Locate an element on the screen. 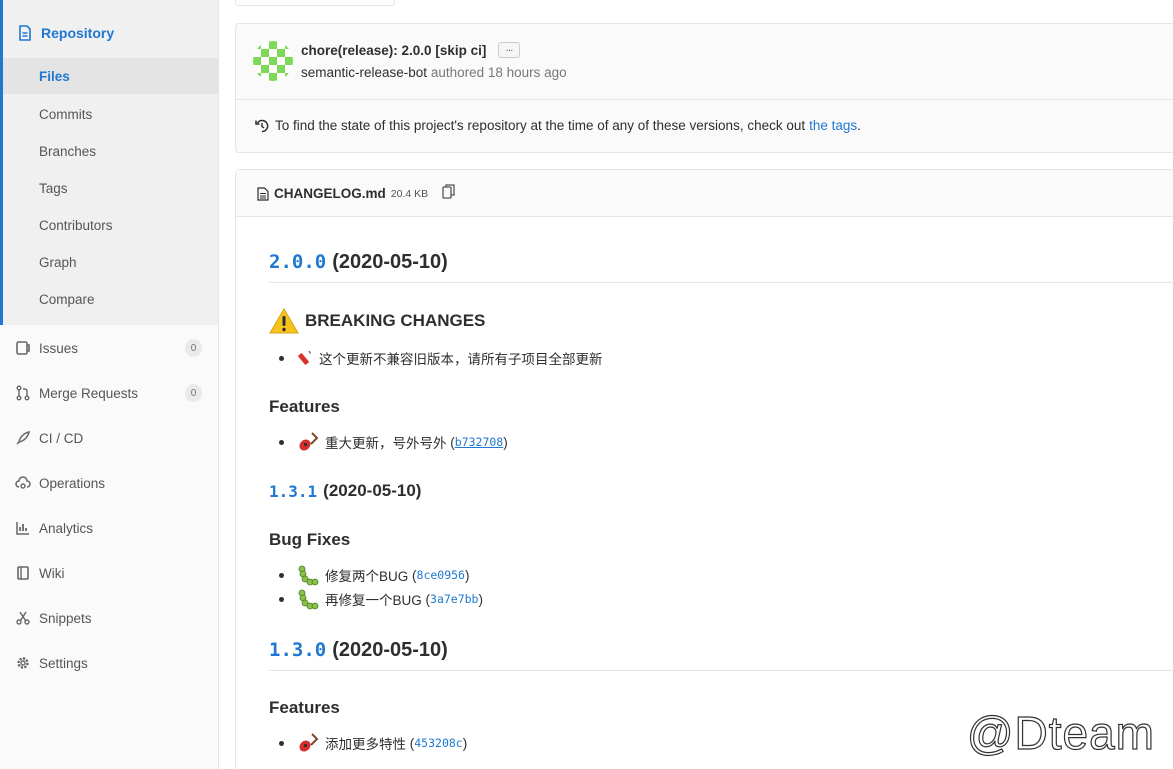  commit-title: chore(release): 2.0.0 [skip ci] is located at coordinates (393, 50).